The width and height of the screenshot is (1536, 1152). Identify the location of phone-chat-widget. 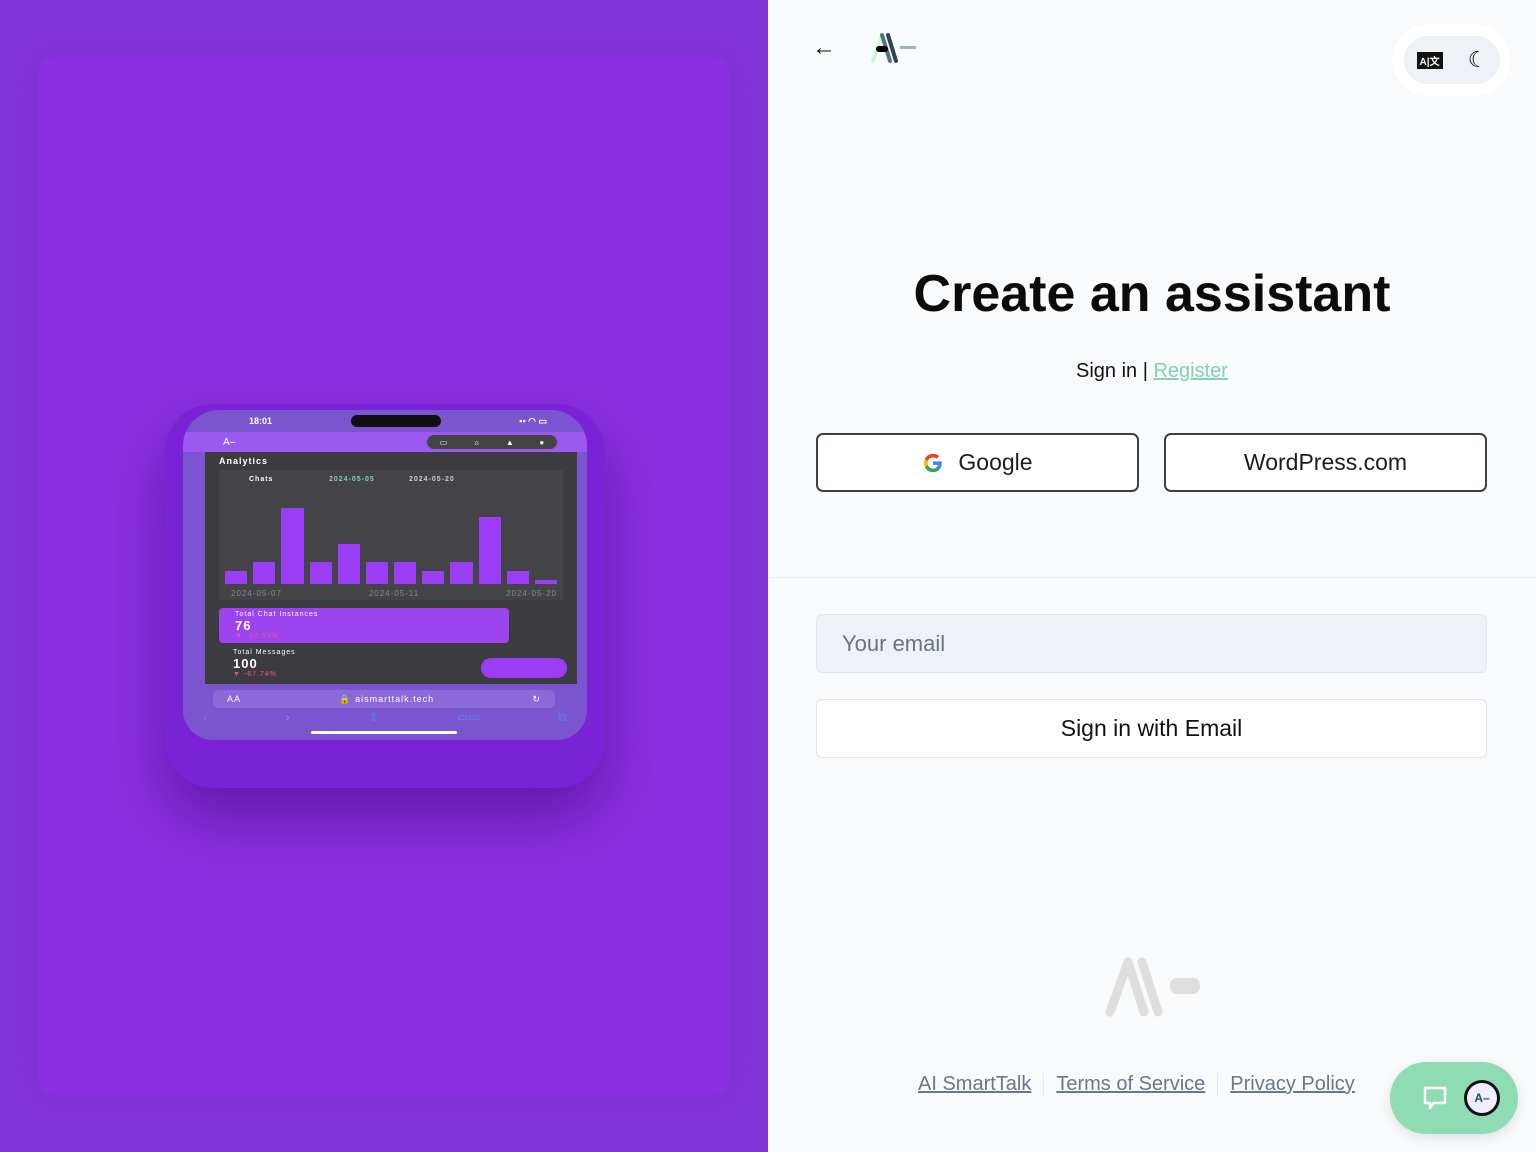
(524, 668).